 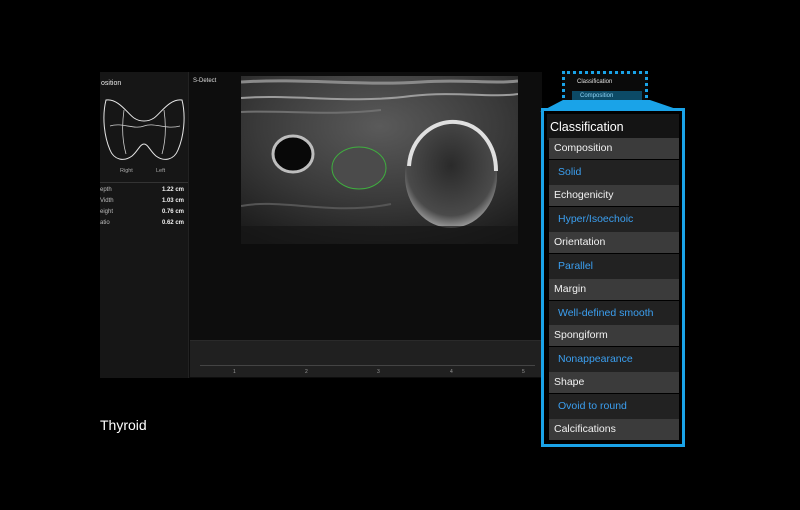 I want to click on position-panel-title: osition, so click(x=111, y=83).